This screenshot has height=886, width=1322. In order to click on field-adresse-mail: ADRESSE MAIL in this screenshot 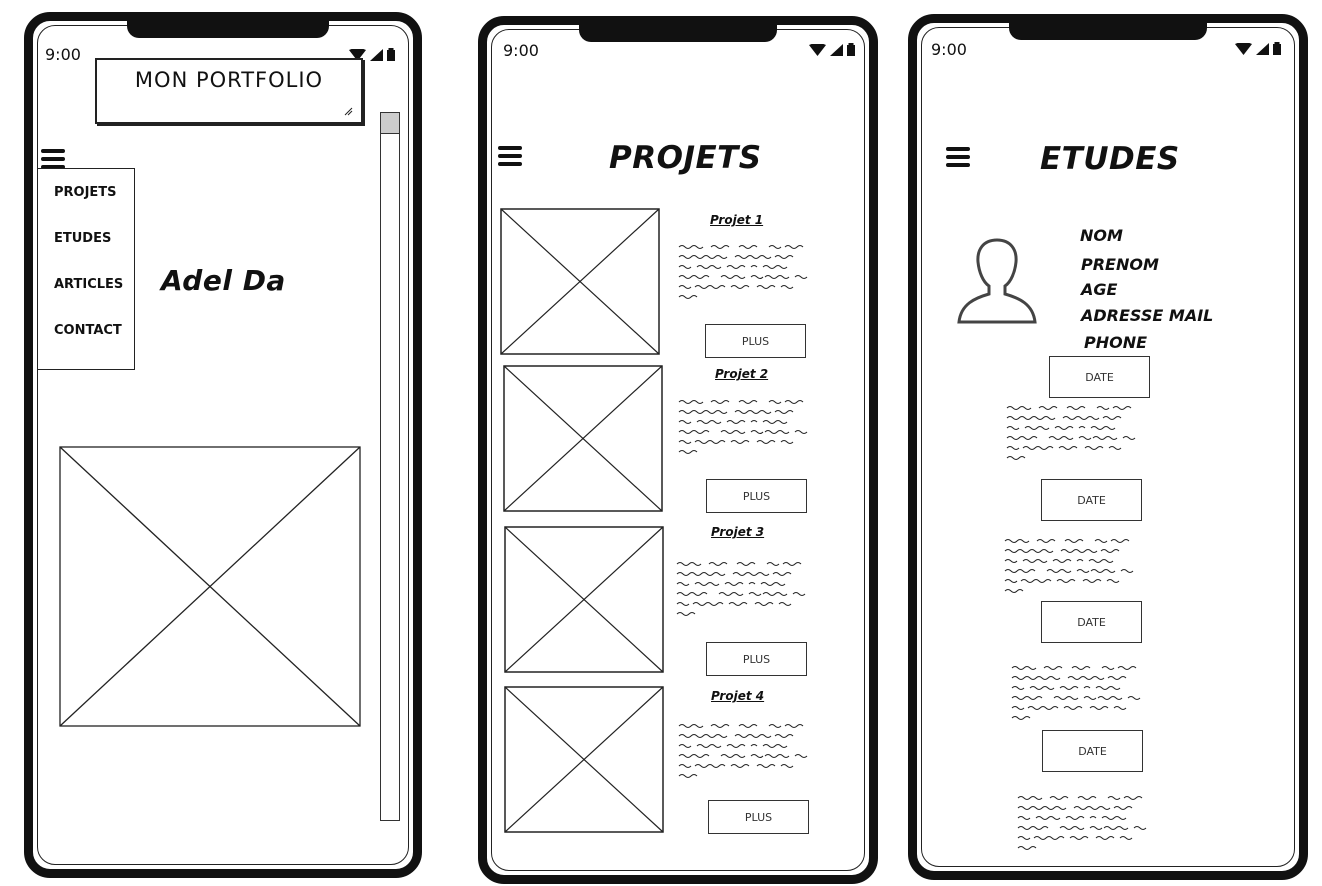, I will do `click(1147, 315)`.